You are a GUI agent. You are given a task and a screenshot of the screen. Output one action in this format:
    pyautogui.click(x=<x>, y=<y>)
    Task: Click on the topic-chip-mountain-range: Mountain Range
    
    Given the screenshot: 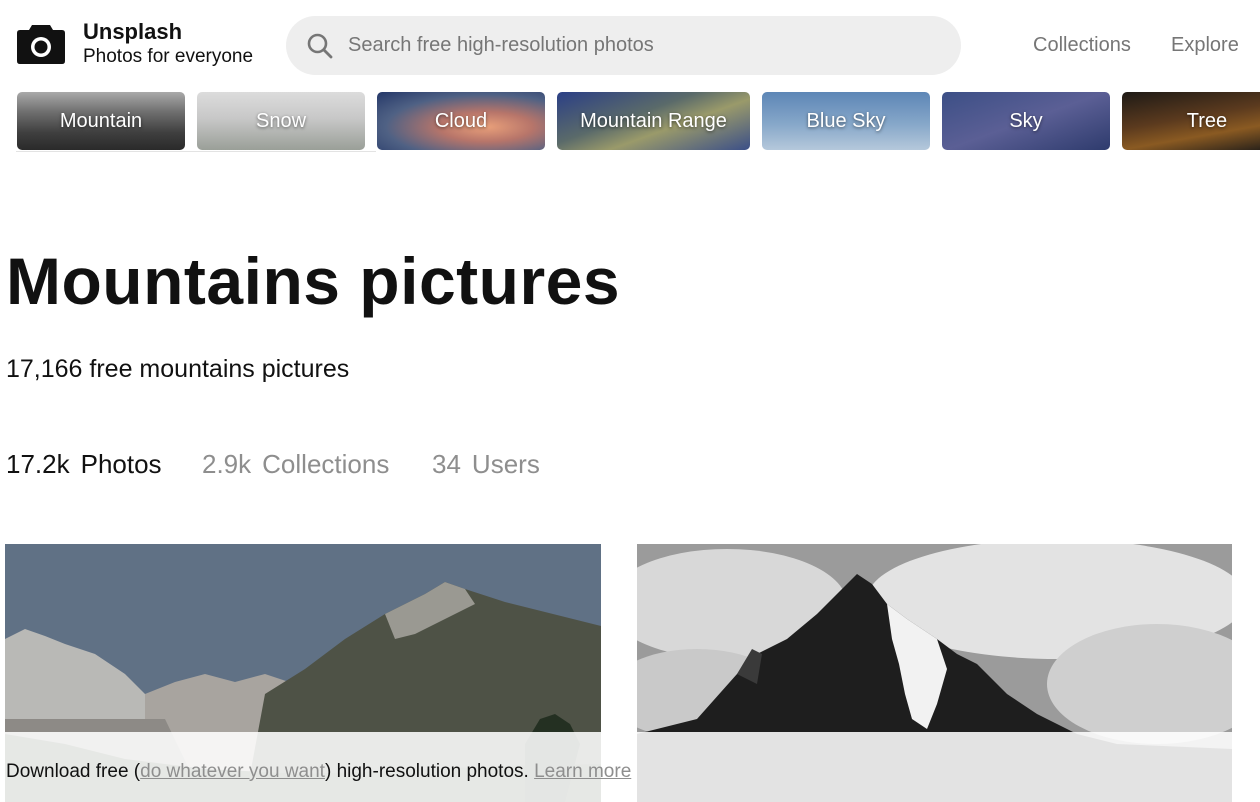 What is the action you would take?
    pyautogui.click(x=653, y=121)
    